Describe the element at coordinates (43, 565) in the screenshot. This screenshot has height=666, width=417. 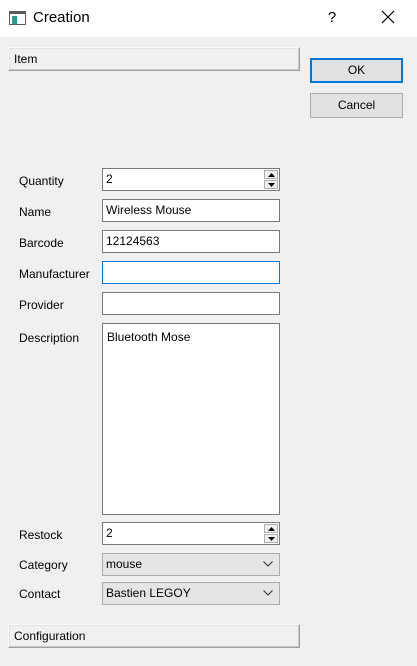
I see `category-label: Category` at that location.